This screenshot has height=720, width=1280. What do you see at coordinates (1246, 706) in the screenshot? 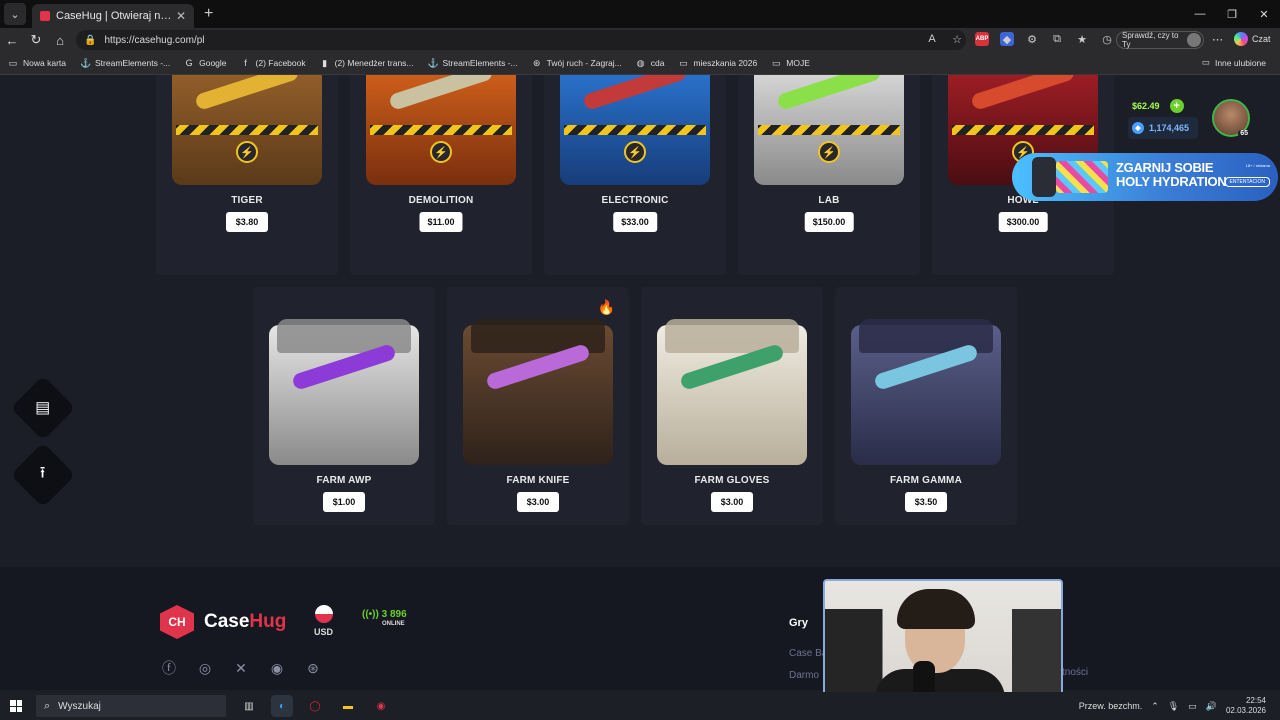
I see `clock: 22:54 02.03.2026` at bounding box center [1246, 706].